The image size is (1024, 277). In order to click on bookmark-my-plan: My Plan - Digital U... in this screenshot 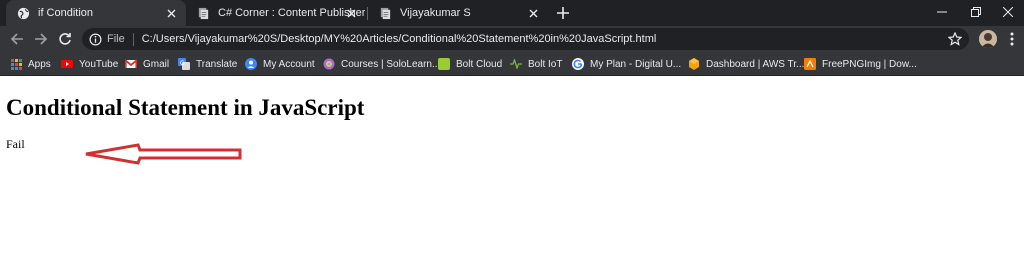, I will do `click(626, 64)`.